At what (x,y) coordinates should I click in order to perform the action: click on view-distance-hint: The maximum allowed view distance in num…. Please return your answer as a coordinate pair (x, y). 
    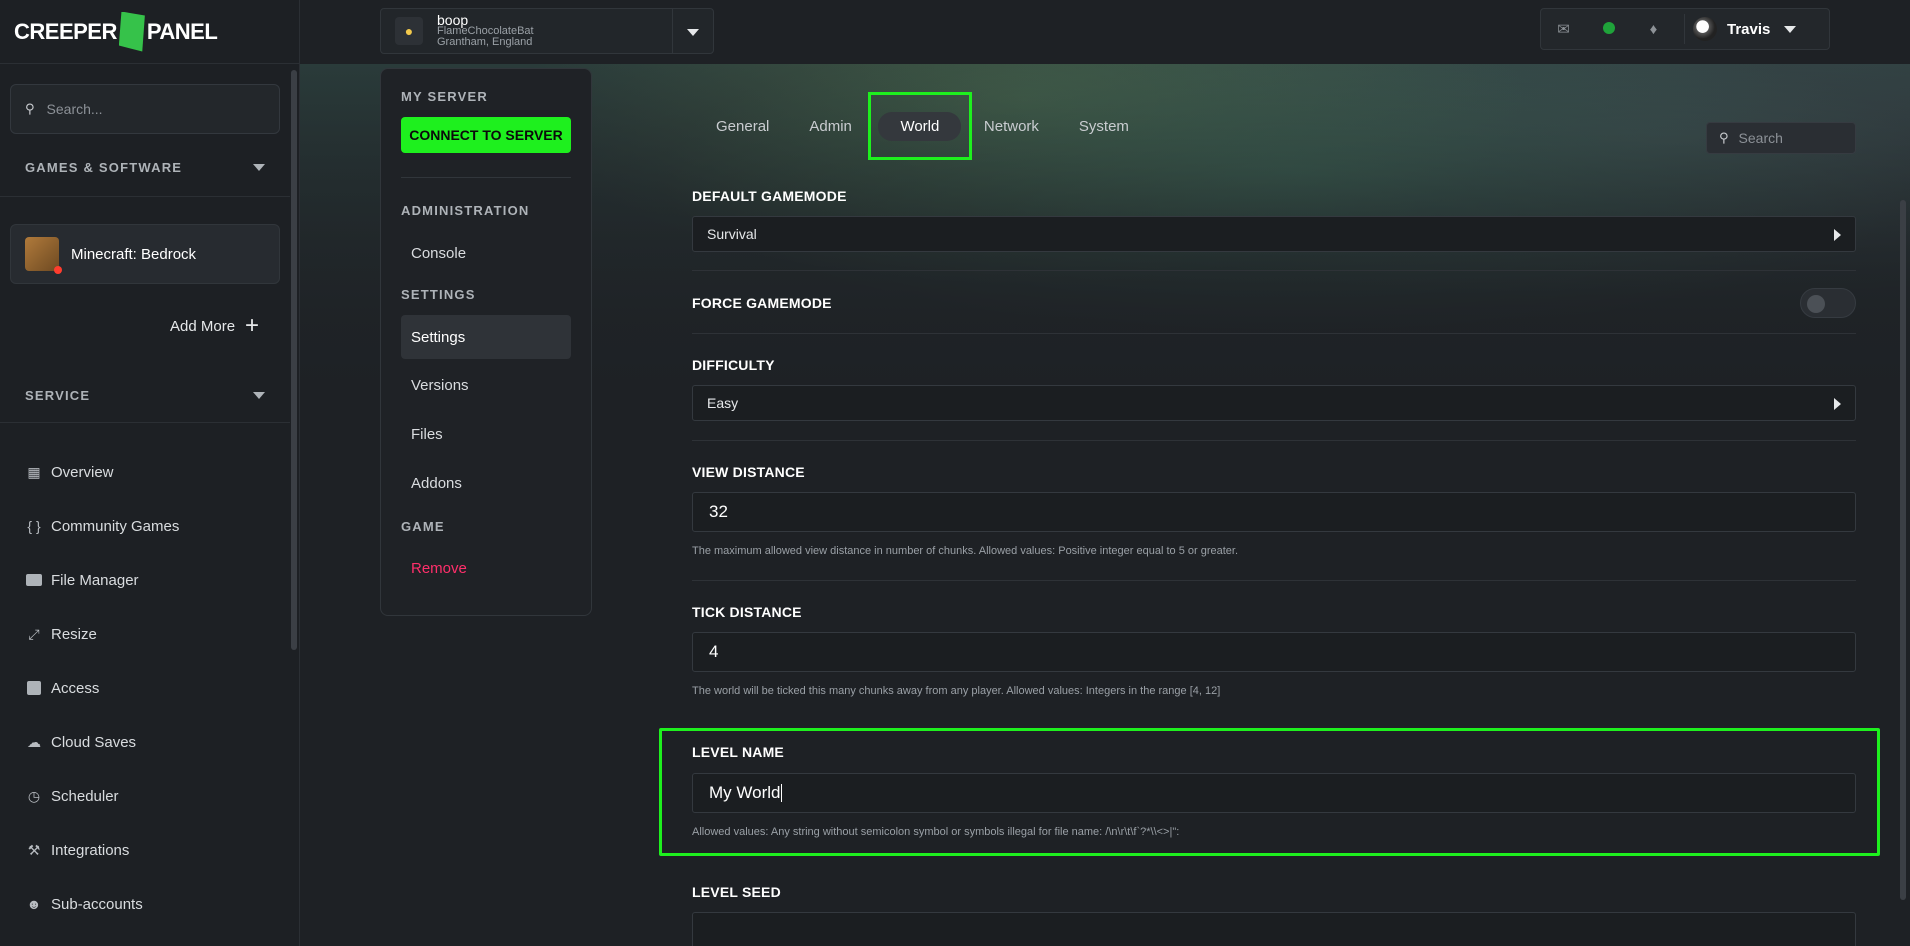
    Looking at the image, I should click on (965, 551).